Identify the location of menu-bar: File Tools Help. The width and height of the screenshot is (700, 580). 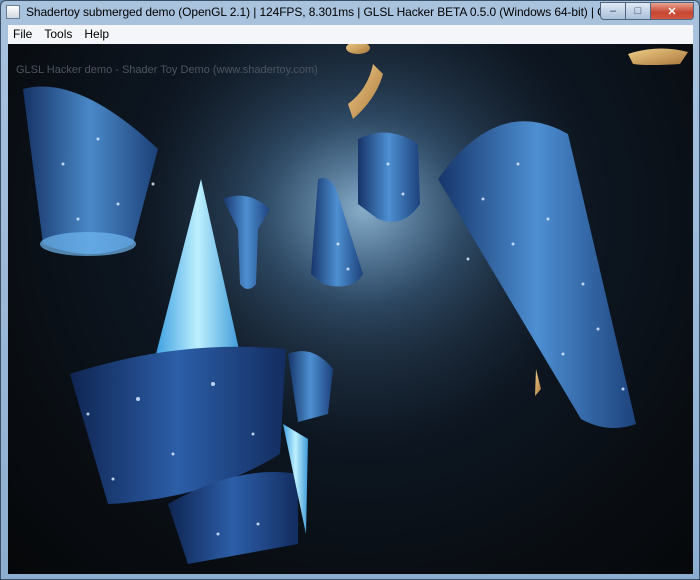
(350, 35).